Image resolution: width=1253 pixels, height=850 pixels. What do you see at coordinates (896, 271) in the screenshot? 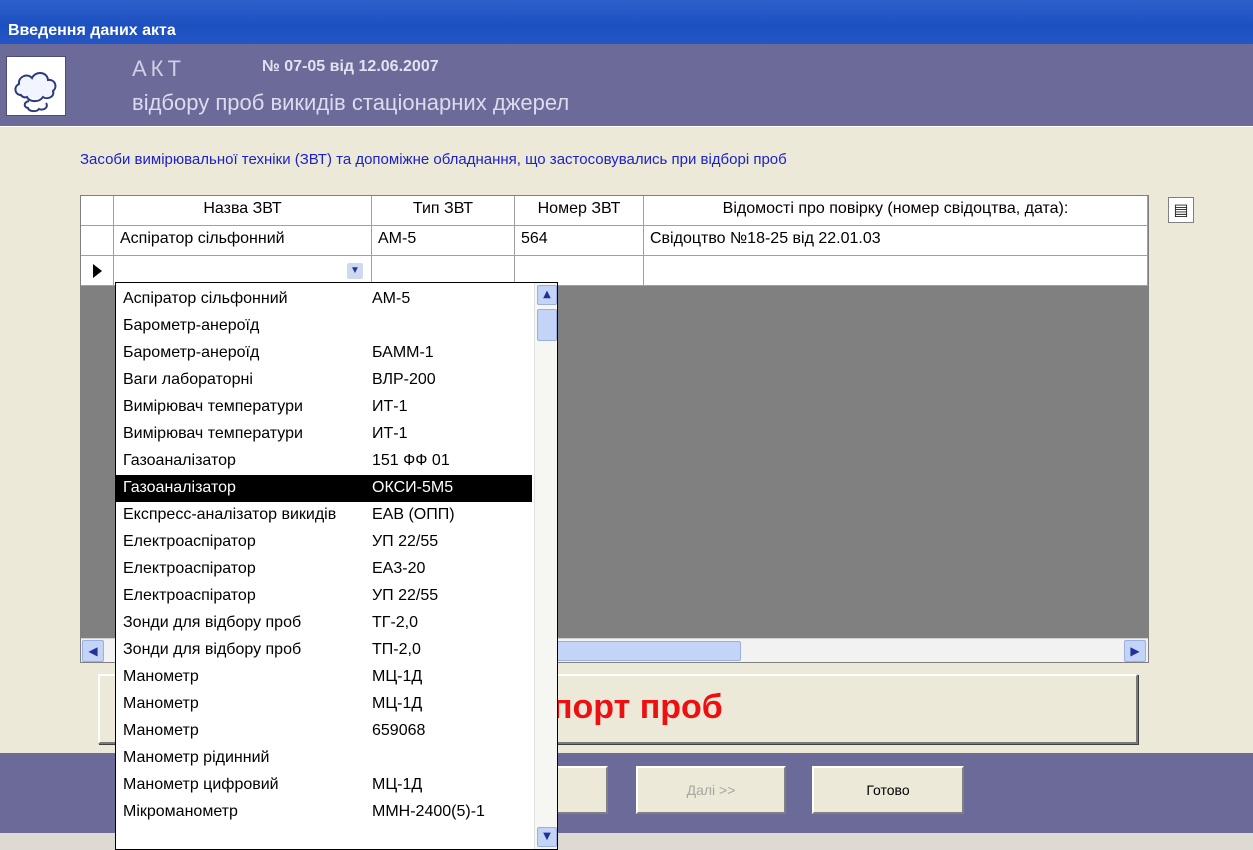
I see `cell-verification` at bounding box center [896, 271].